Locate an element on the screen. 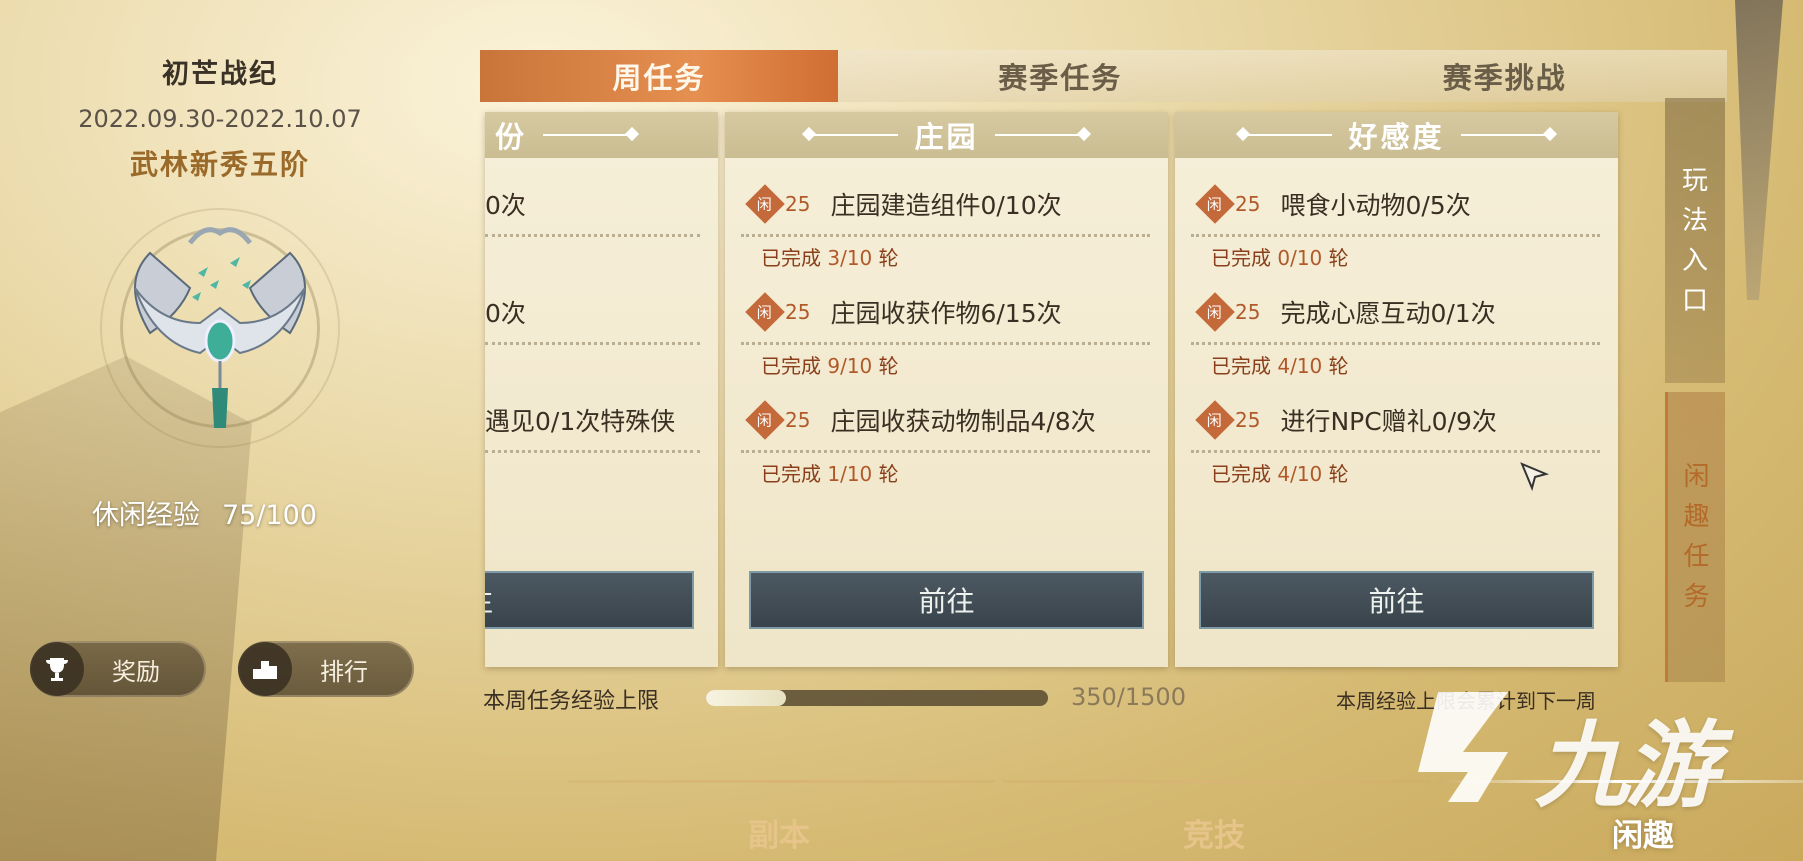 Image resolution: width=1803 pixels, height=861 pixels. tab-season-tasks: 赛季任务 is located at coordinates (1060, 76).